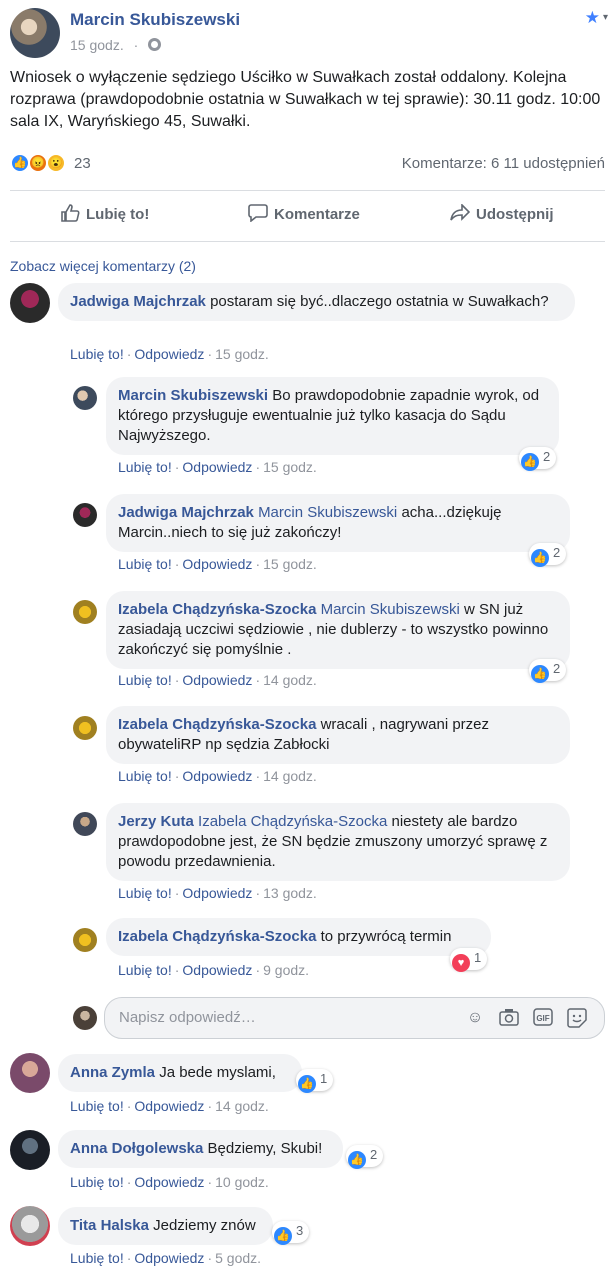 Image resolution: width=614 pixels, height=1274 pixels. I want to click on post-header: Marcin Skubiszewski 15 godz. · ★ ▾, so click(307, 30).